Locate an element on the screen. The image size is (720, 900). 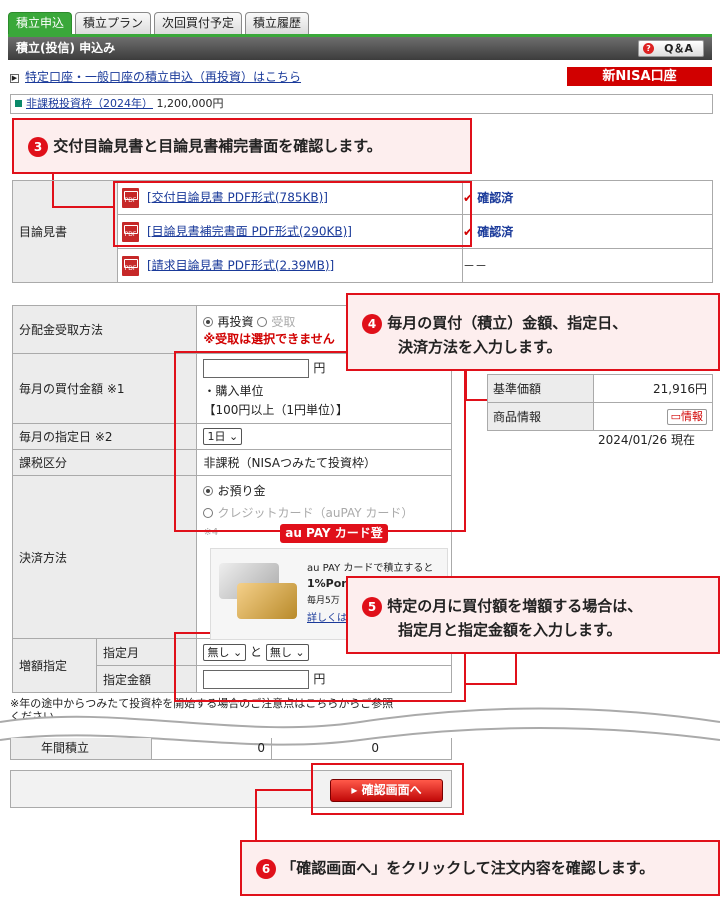
increase-label: 増額指定 is located at coordinates (54, 665).